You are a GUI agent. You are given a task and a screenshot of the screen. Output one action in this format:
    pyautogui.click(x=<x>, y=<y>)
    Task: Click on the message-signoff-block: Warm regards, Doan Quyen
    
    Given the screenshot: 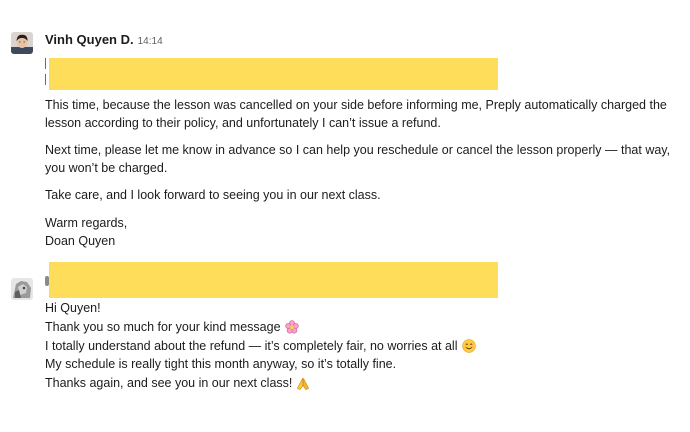 What is the action you would take?
    pyautogui.click(x=365, y=232)
    